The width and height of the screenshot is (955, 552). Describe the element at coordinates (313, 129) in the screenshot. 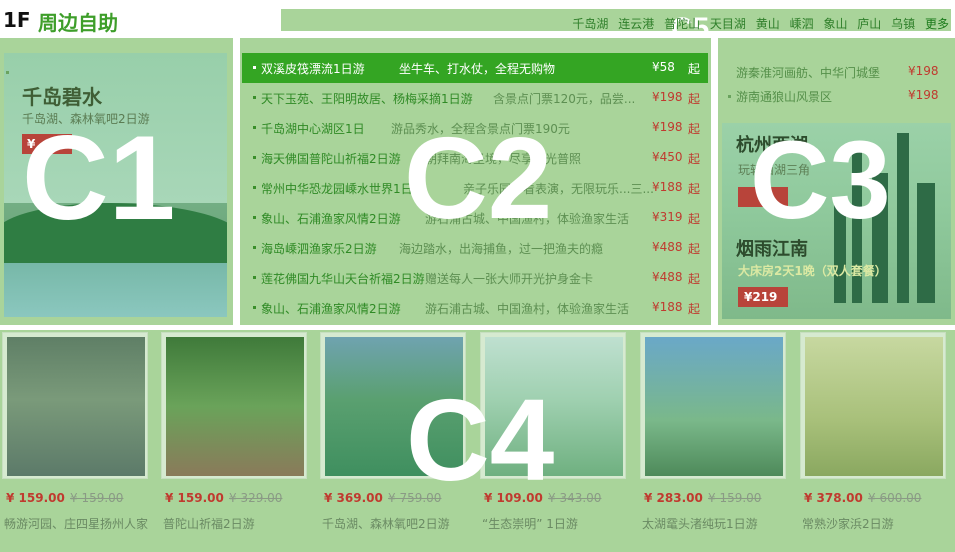

I see `tour-name: 千岛湖中心湖区1日` at that location.